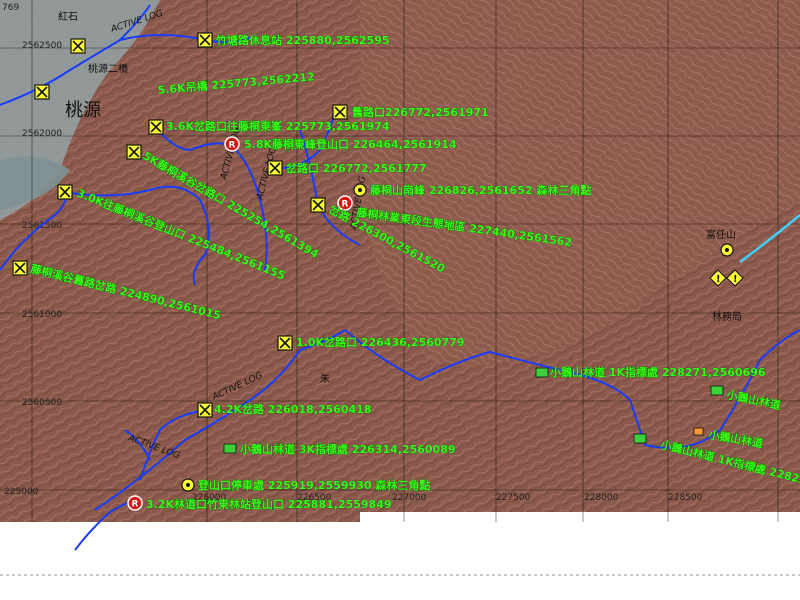  What do you see at coordinates (409, 498) in the screenshot?
I see `grid-label-x-227000: 227000` at bounding box center [409, 498].